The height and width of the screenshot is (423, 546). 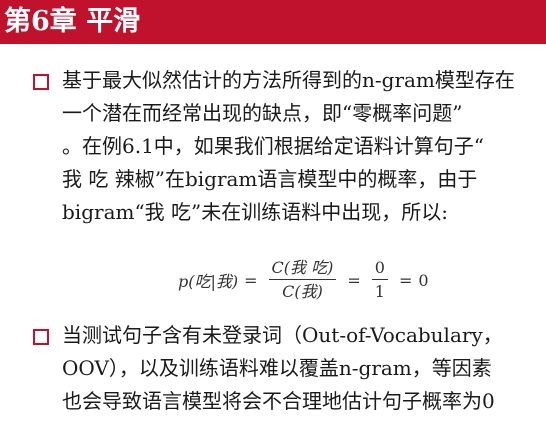 I want to click on fraction-denominator: C(我), so click(x=302, y=291).